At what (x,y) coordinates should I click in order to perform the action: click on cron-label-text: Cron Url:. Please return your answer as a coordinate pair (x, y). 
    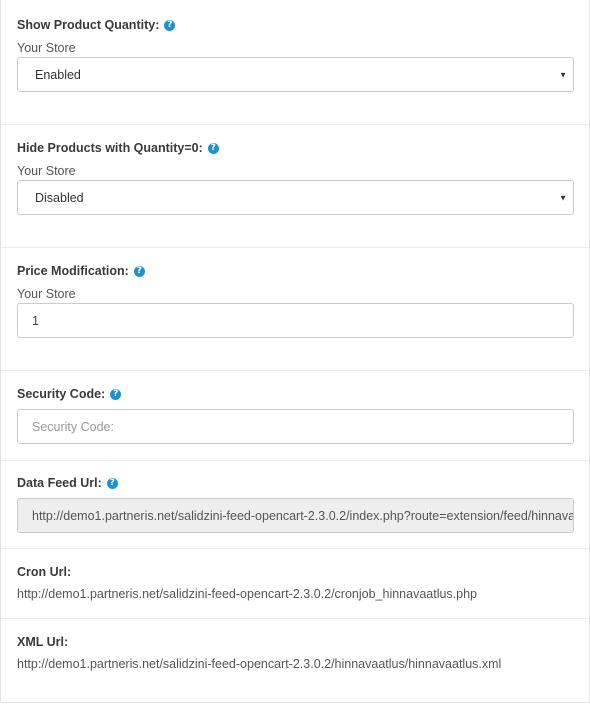
    Looking at the image, I should click on (44, 572).